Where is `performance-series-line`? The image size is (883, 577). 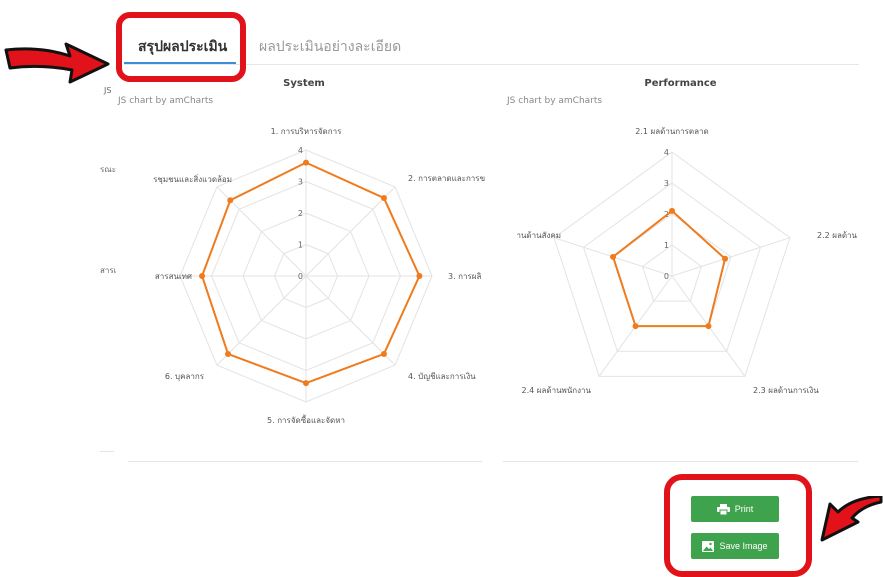
performance-series-line is located at coordinates (669, 268).